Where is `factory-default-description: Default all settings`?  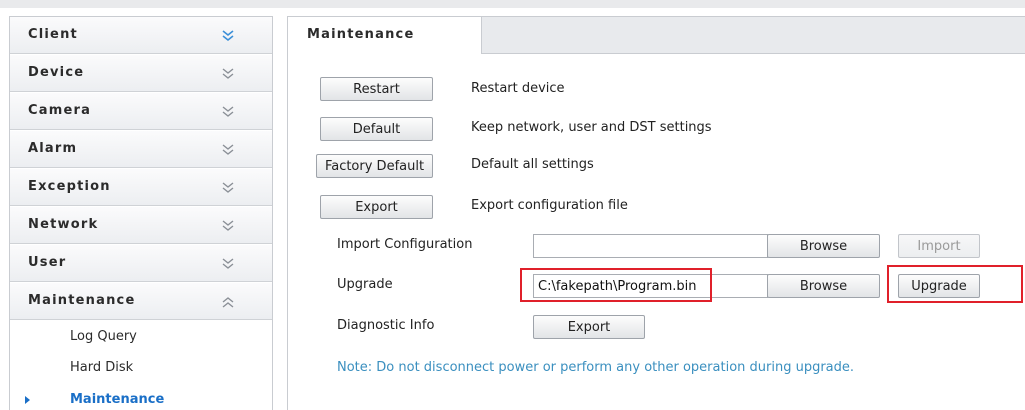
factory-default-description: Default all settings is located at coordinates (532, 164).